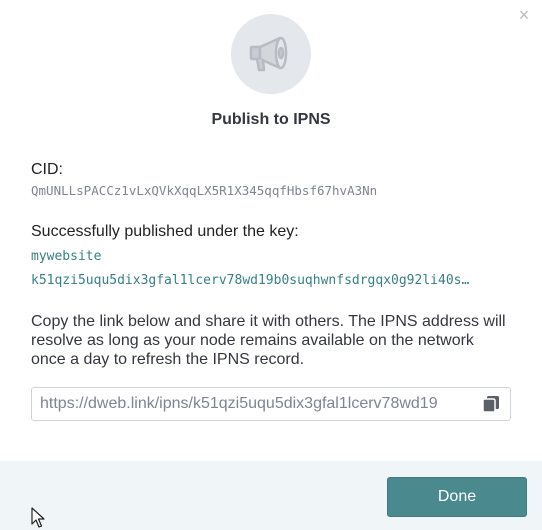  Describe the element at coordinates (457, 497) in the screenshot. I see `done-button: Done` at that location.